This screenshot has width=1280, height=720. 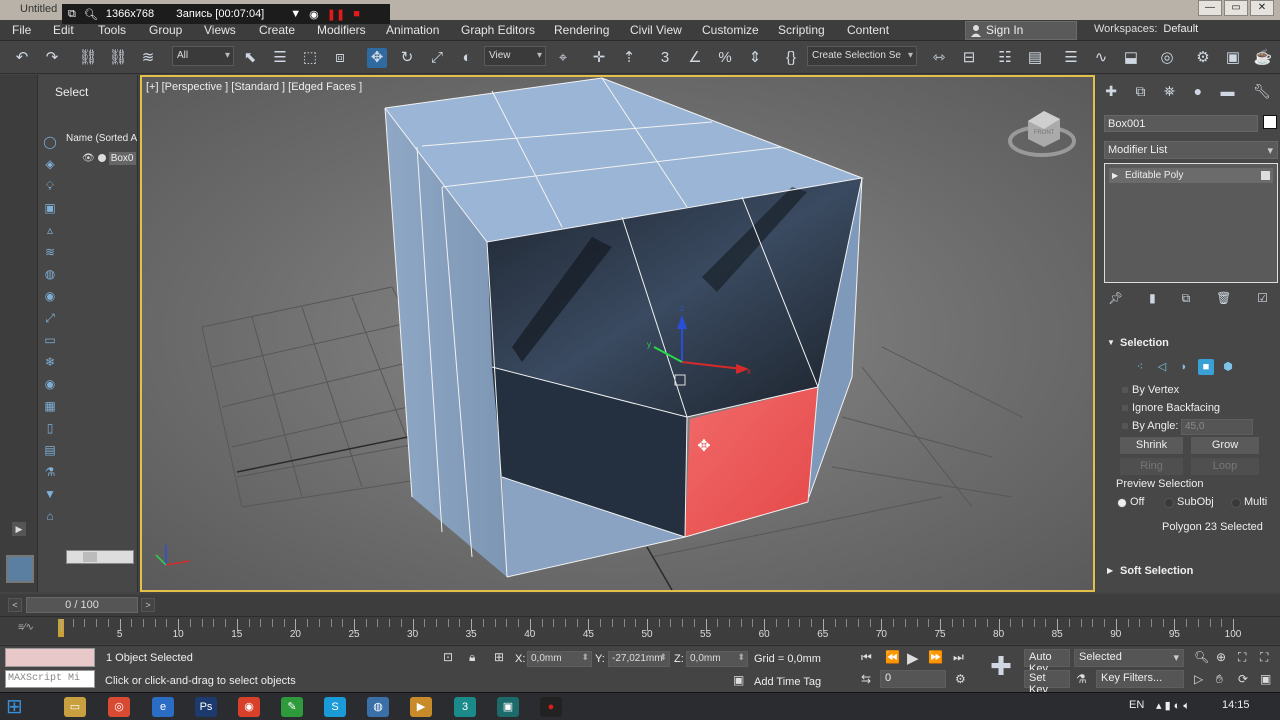 What do you see at coordinates (599, 58) in the screenshot?
I see `select-manipulate-icon: ✛` at bounding box center [599, 58].